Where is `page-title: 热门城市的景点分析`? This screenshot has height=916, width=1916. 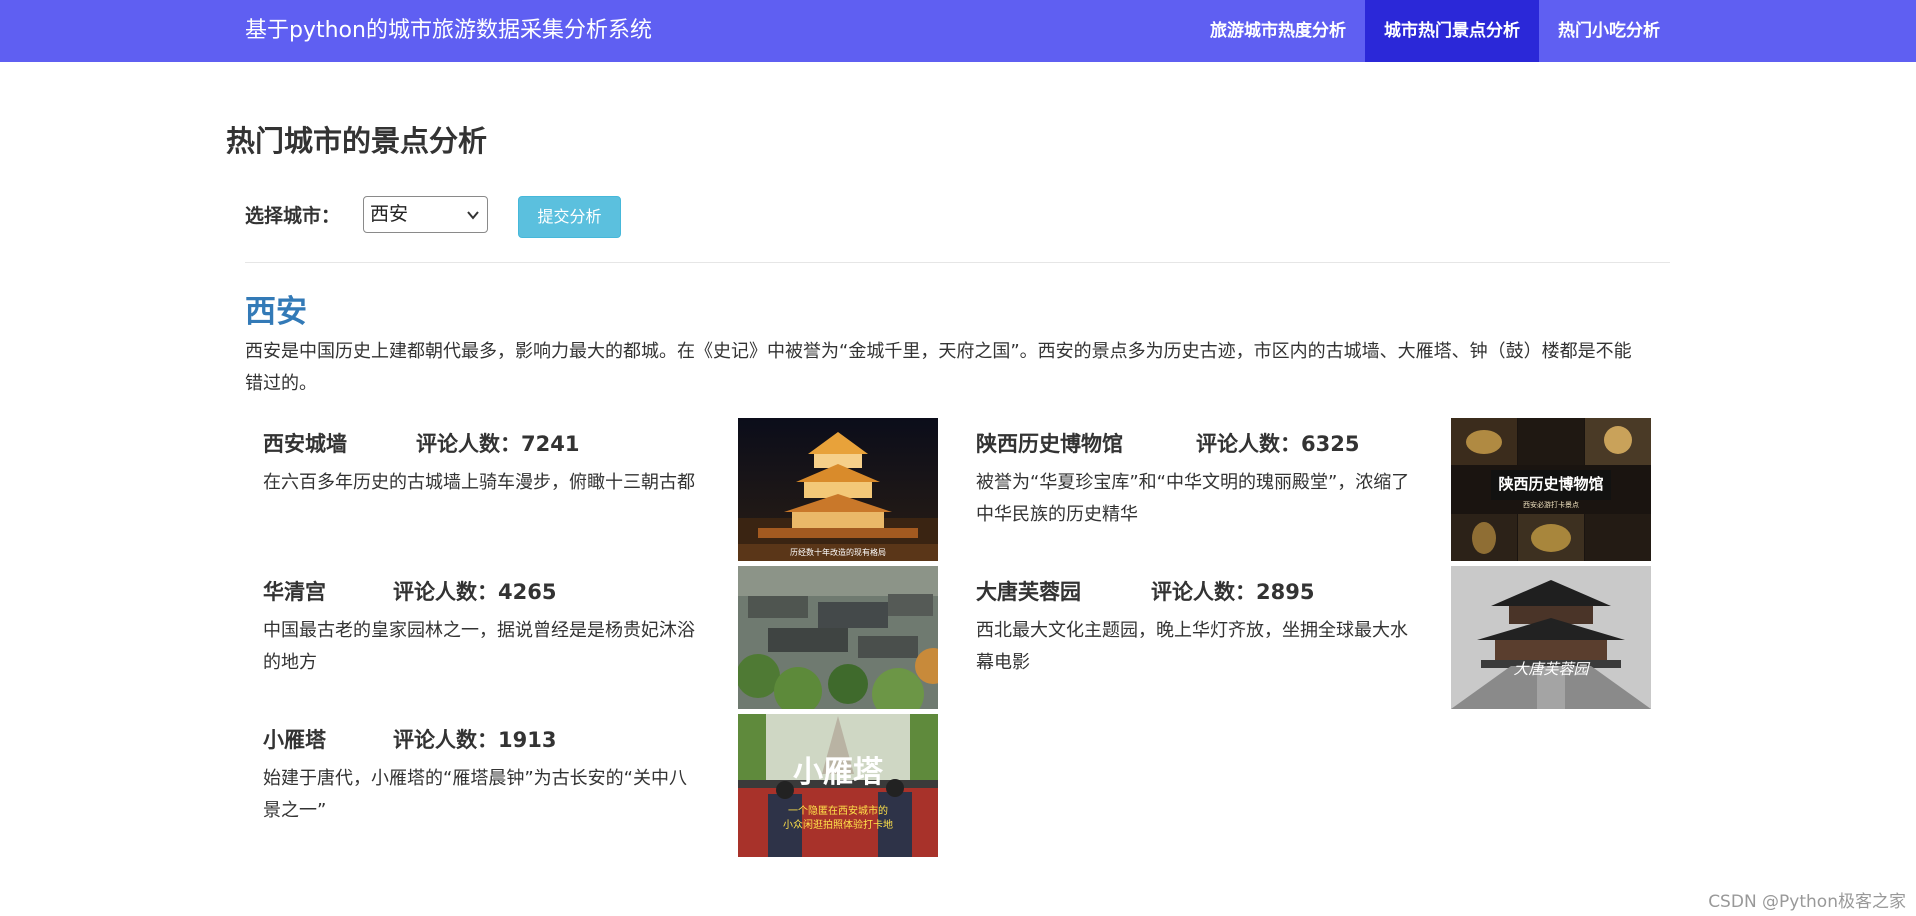
page-title: 热门城市的景点分析 is located at coordinates (357, 141).